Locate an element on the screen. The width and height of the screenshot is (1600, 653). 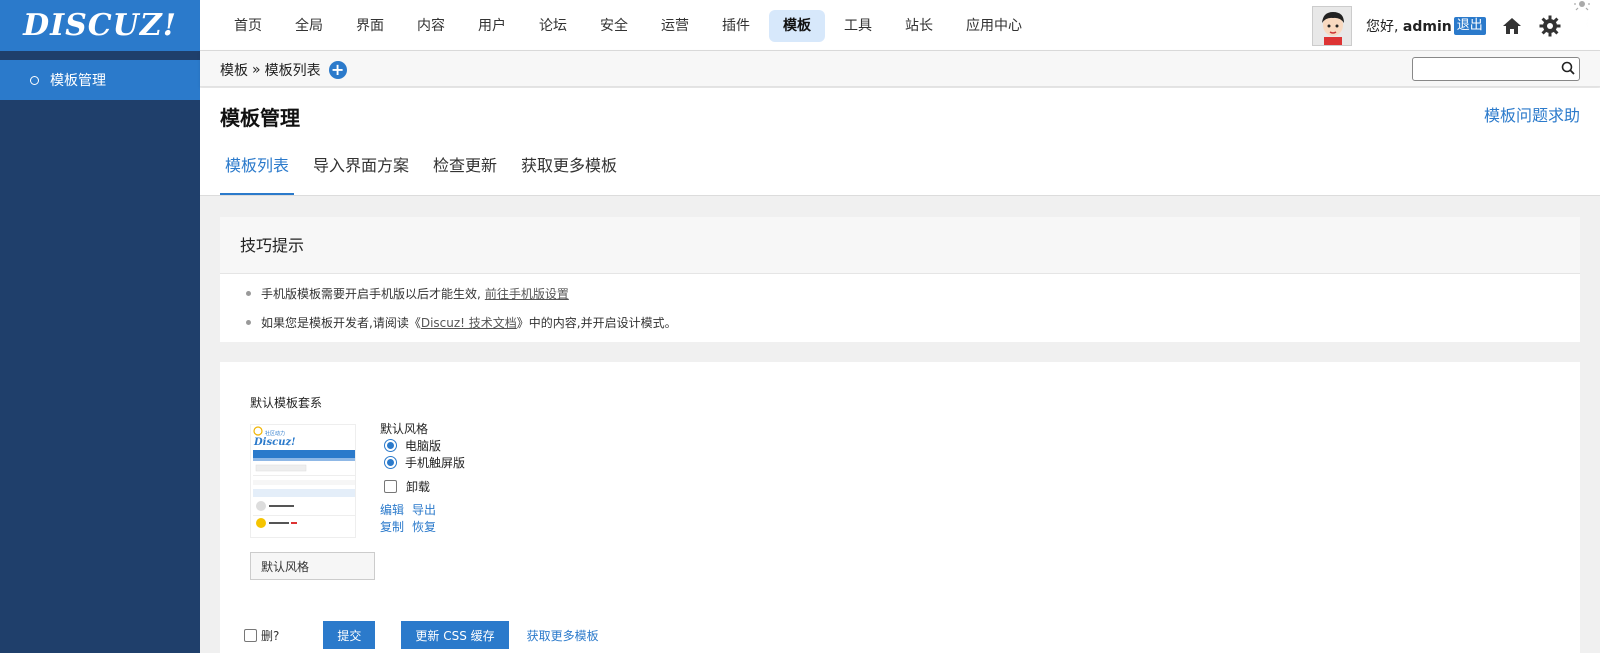
tab-check-update: 检查更新 is located at coordinates (465, 169).